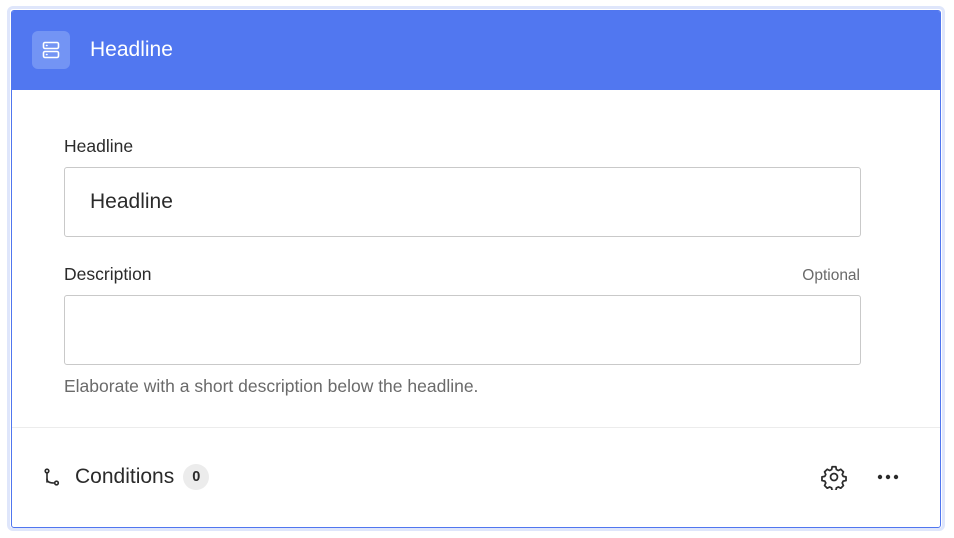  I want to click on conditions-toggle: Conditions 0, so click(126, 477).